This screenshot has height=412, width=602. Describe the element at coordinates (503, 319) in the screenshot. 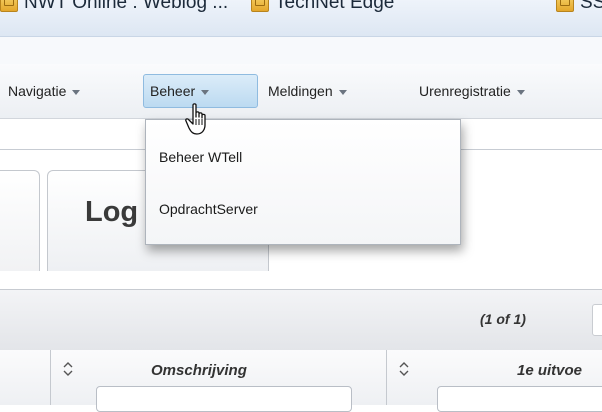

I see `page-indicator: (1 of 1)` at that location.